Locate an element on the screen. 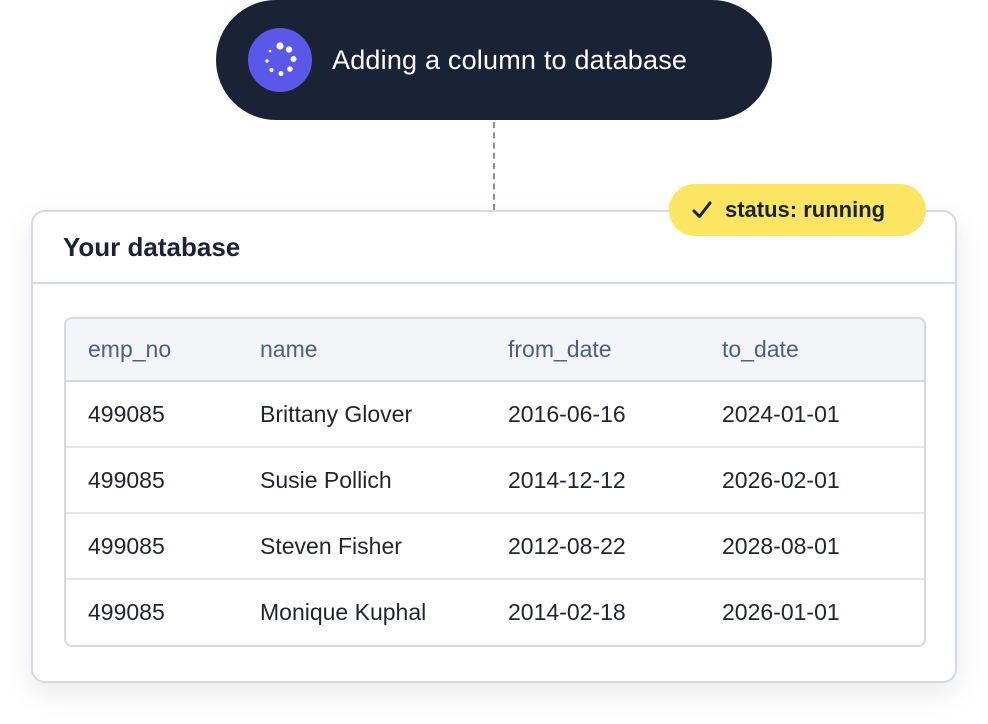 The height and width of the screenshot is (724, 988). cell-from-date: 2016-06-16 is located at coordinates (567, 413).